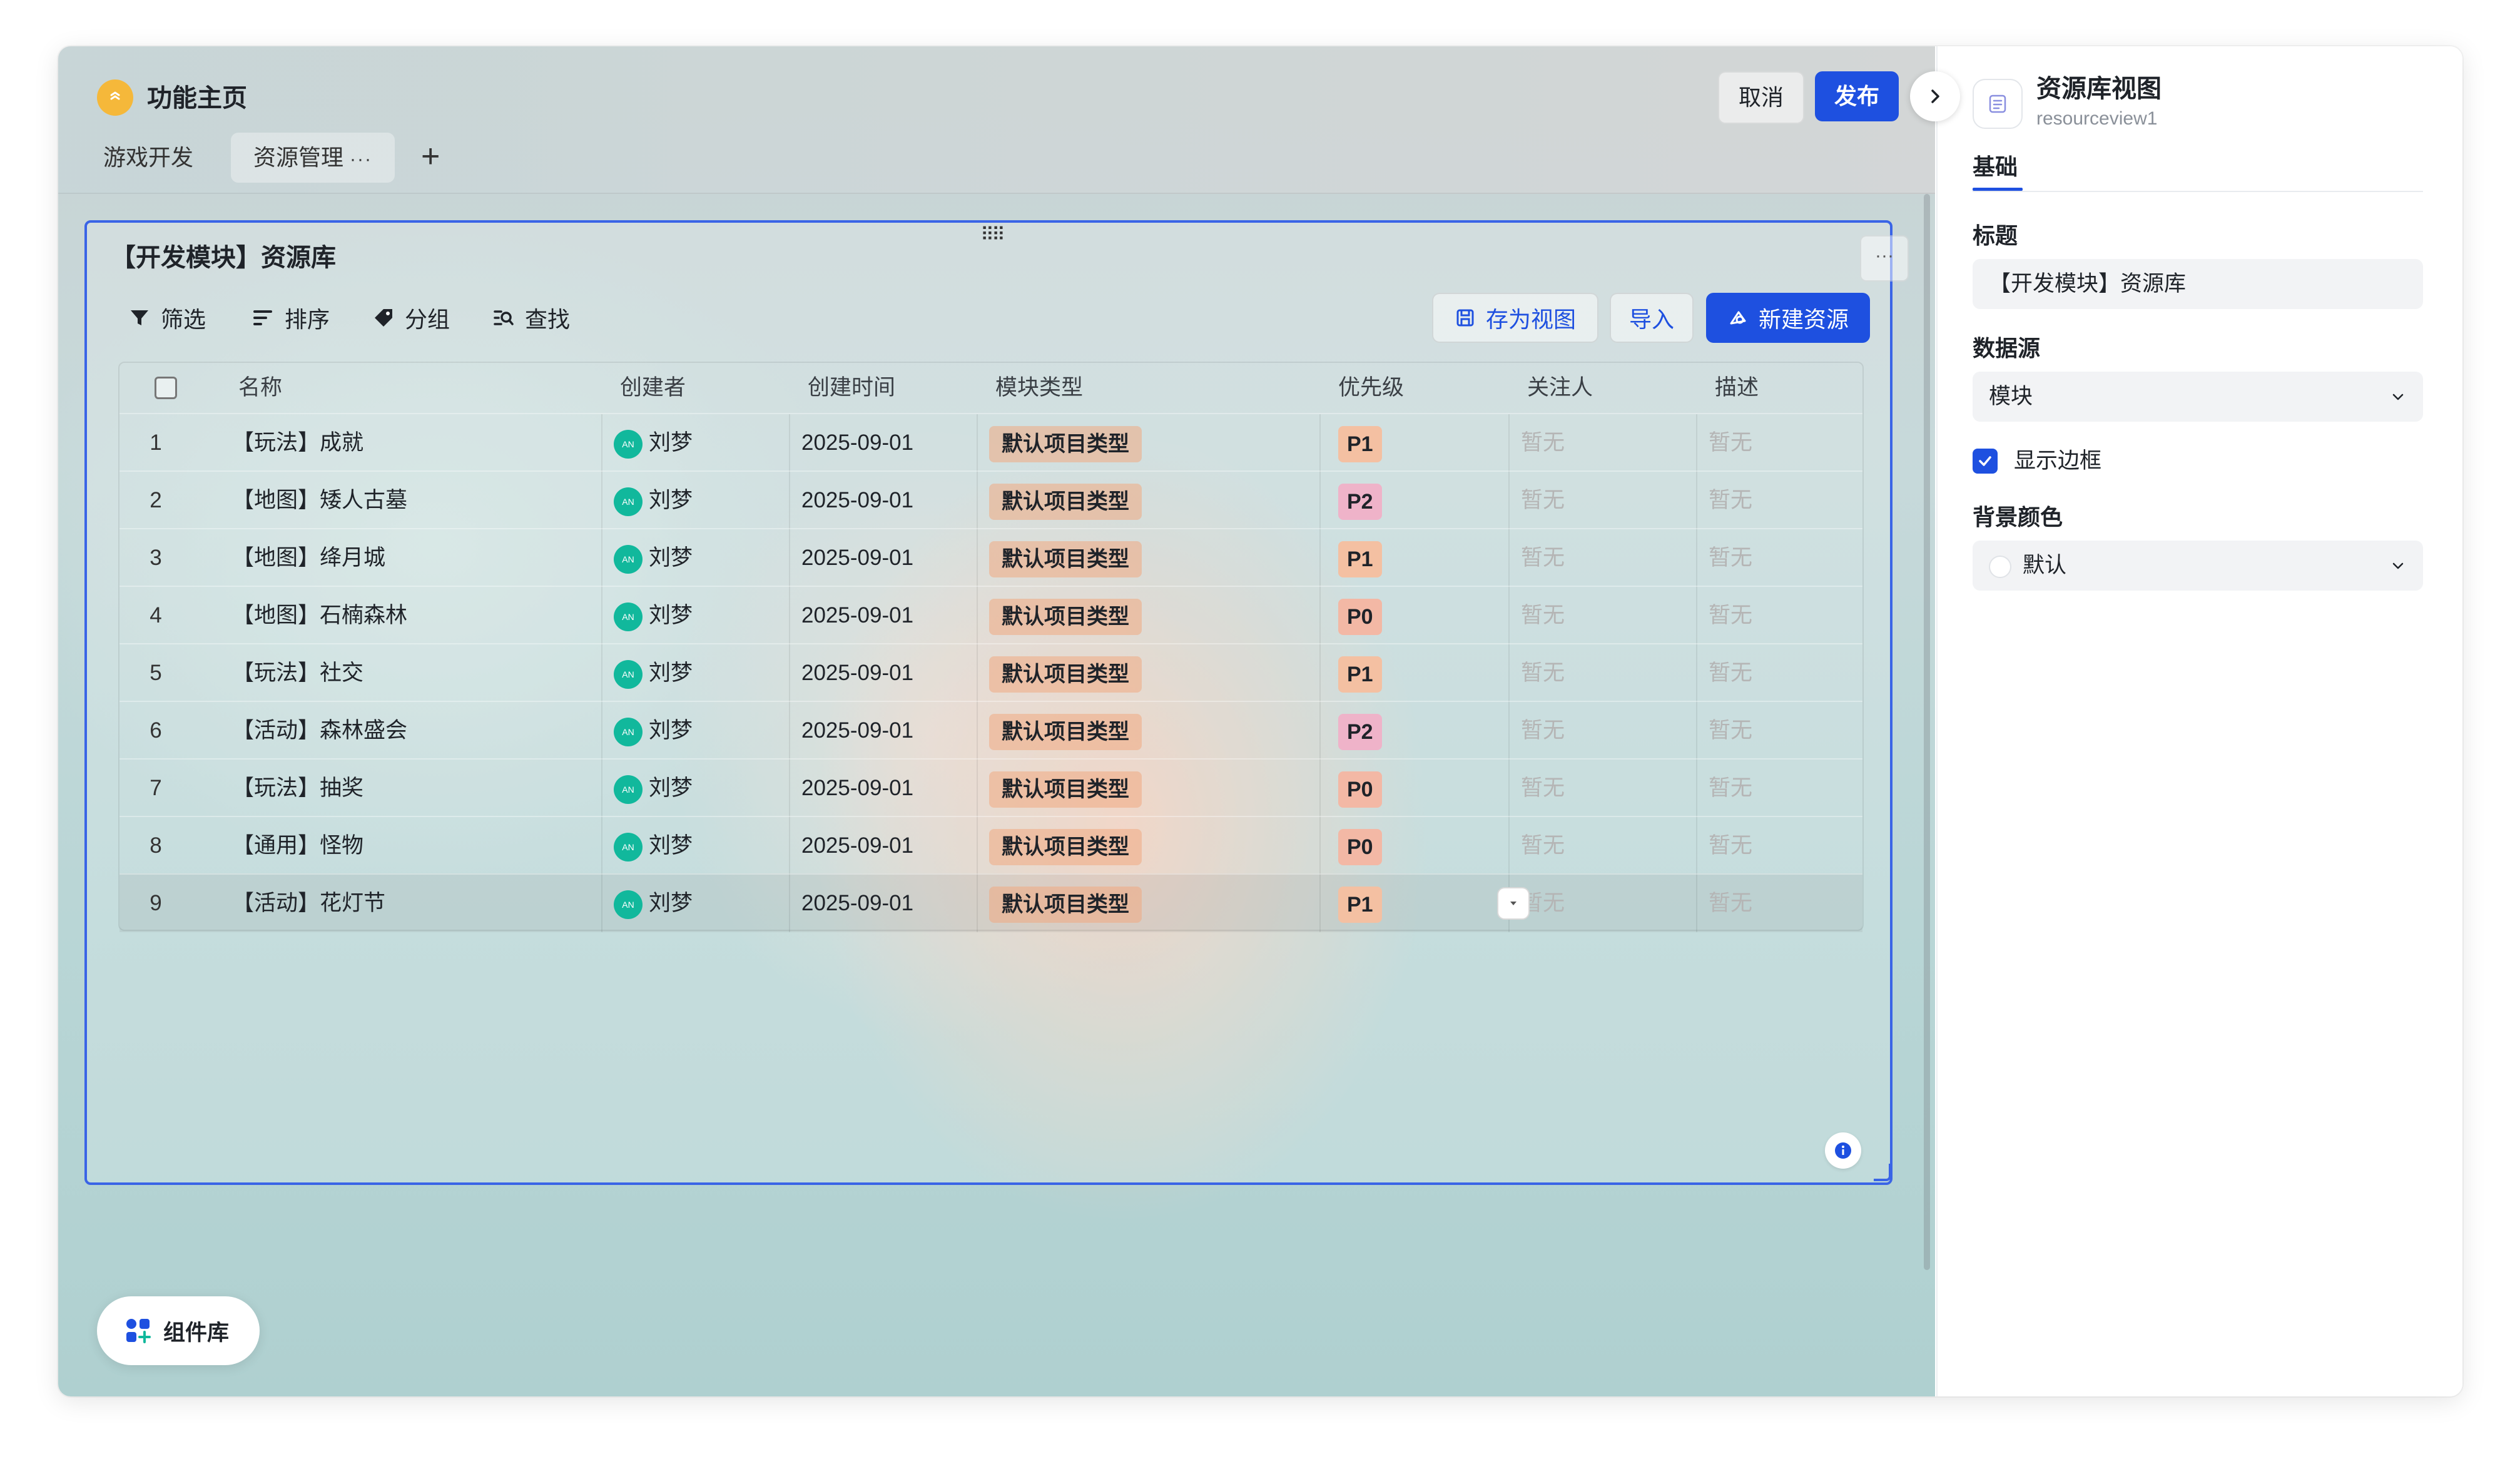 Image resolution: width=2520 pixels, height=1469 pixels. What do you see at coordinates (1857, 96) in the screenshot?
I see `publish-button: 发布` at bounding box center [1857, 96].